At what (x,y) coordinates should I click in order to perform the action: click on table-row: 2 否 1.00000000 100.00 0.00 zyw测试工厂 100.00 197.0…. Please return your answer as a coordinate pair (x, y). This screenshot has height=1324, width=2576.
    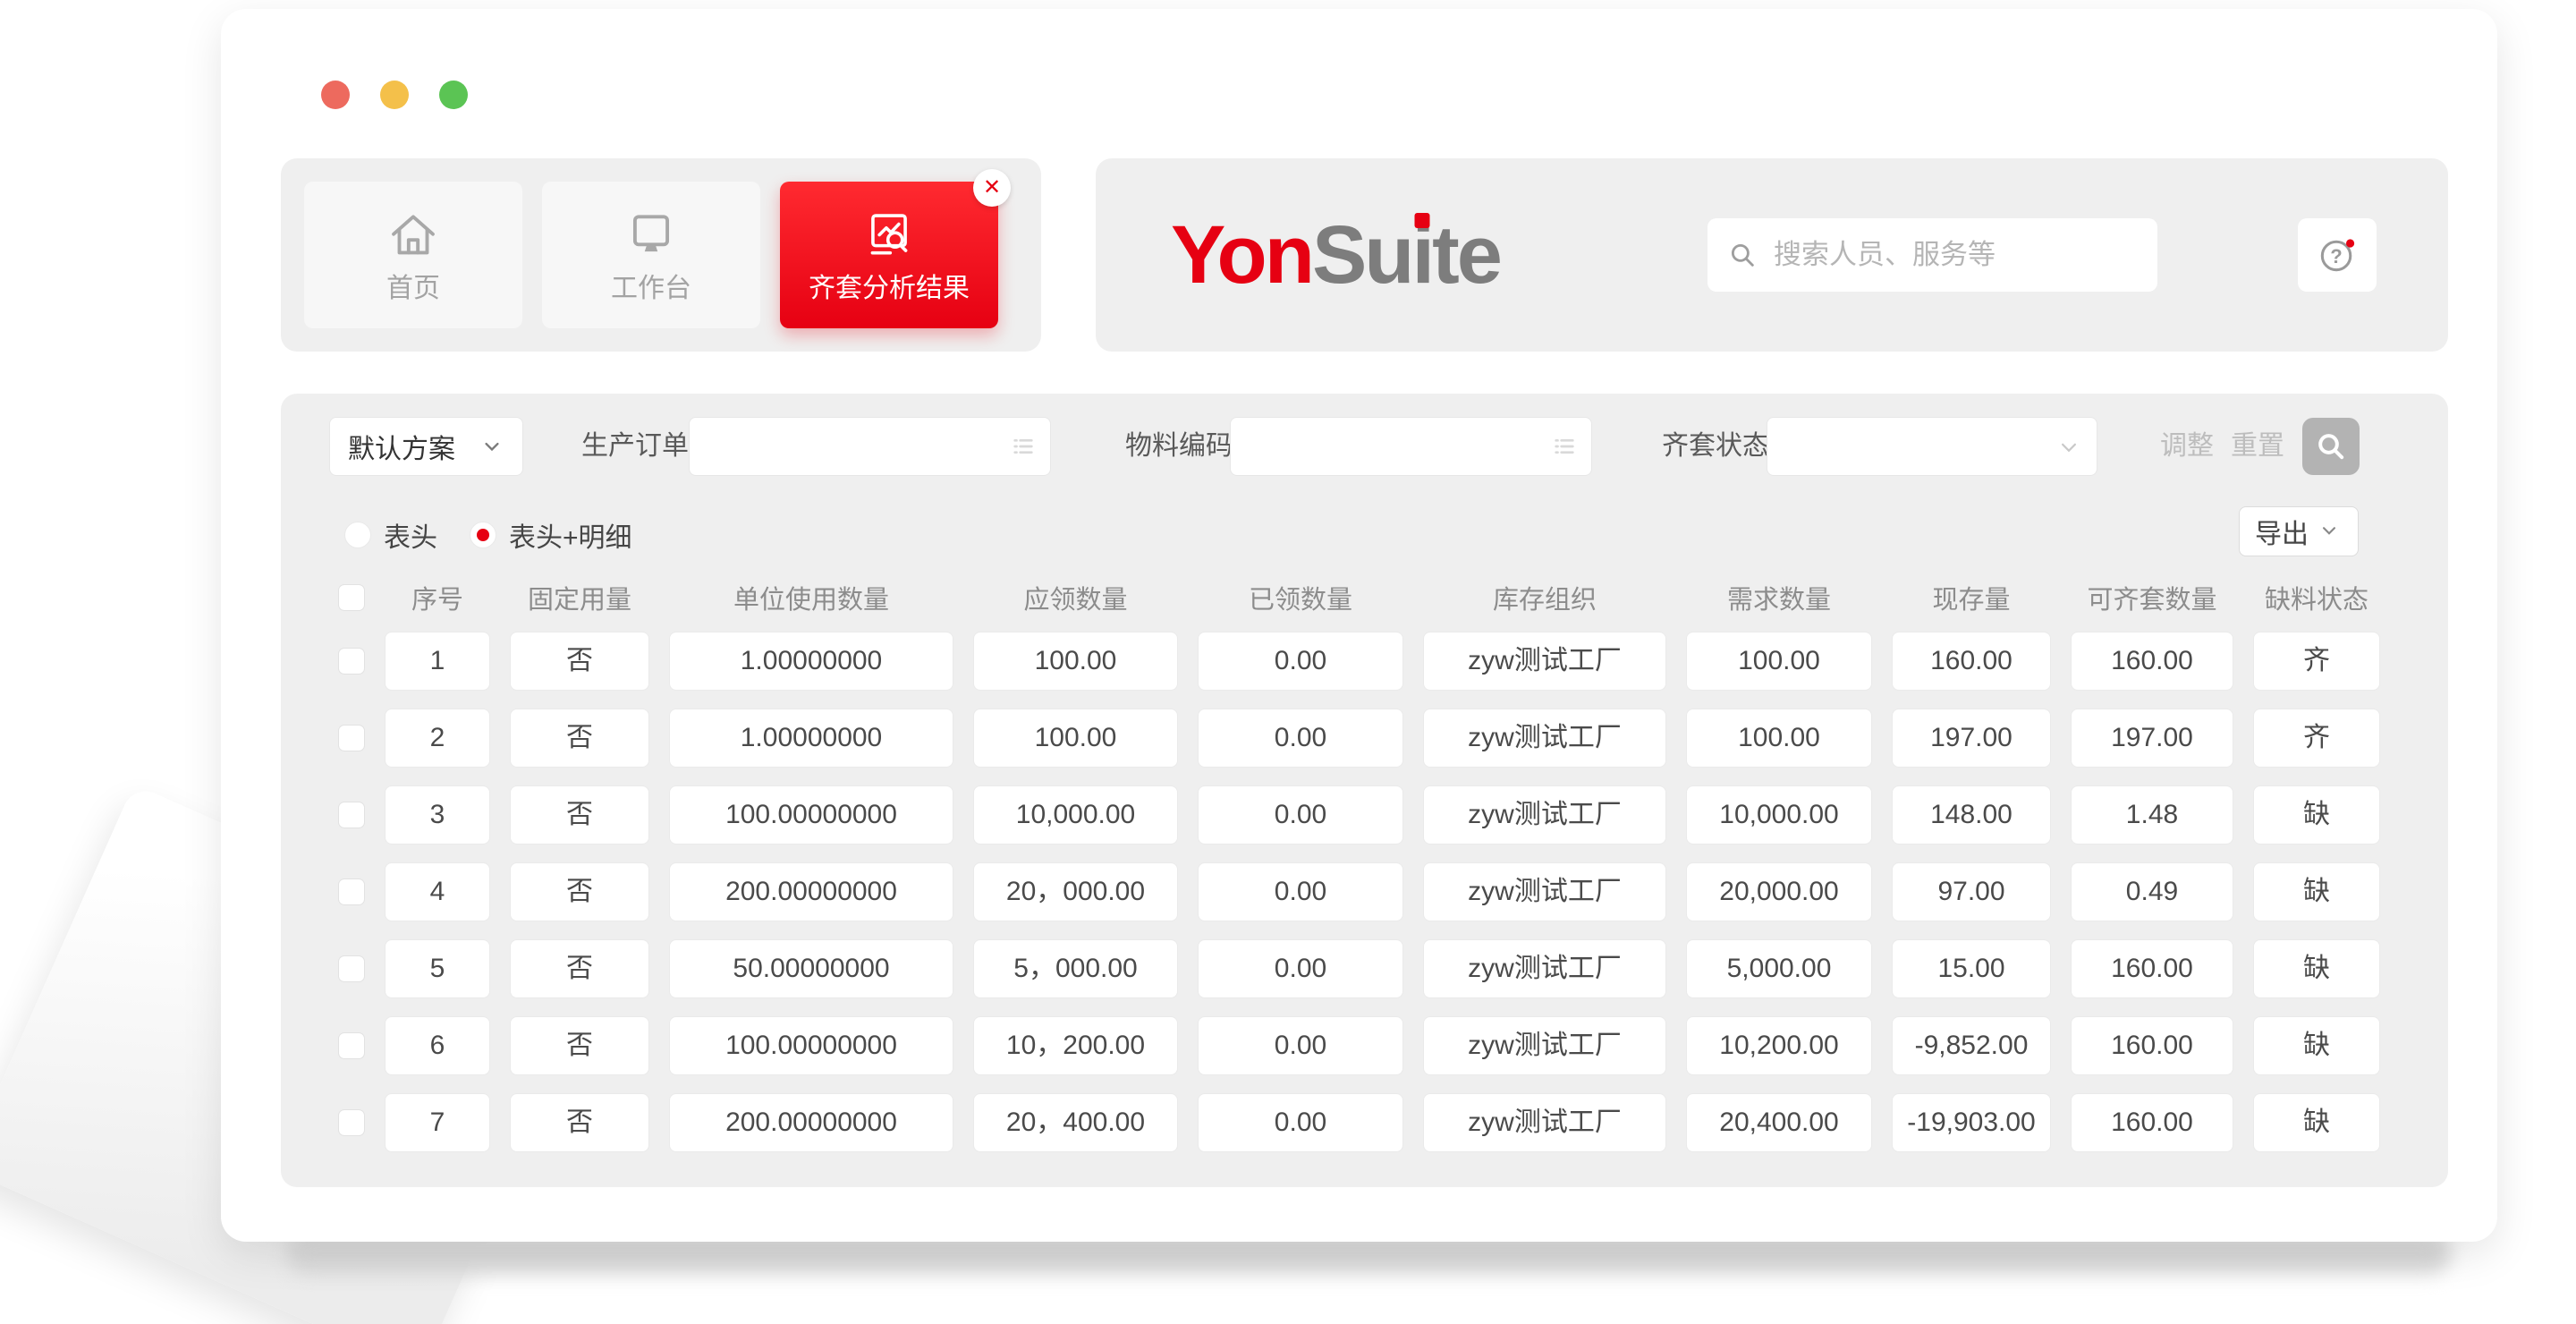
    Looking at the image, I should click on (1359, 738).